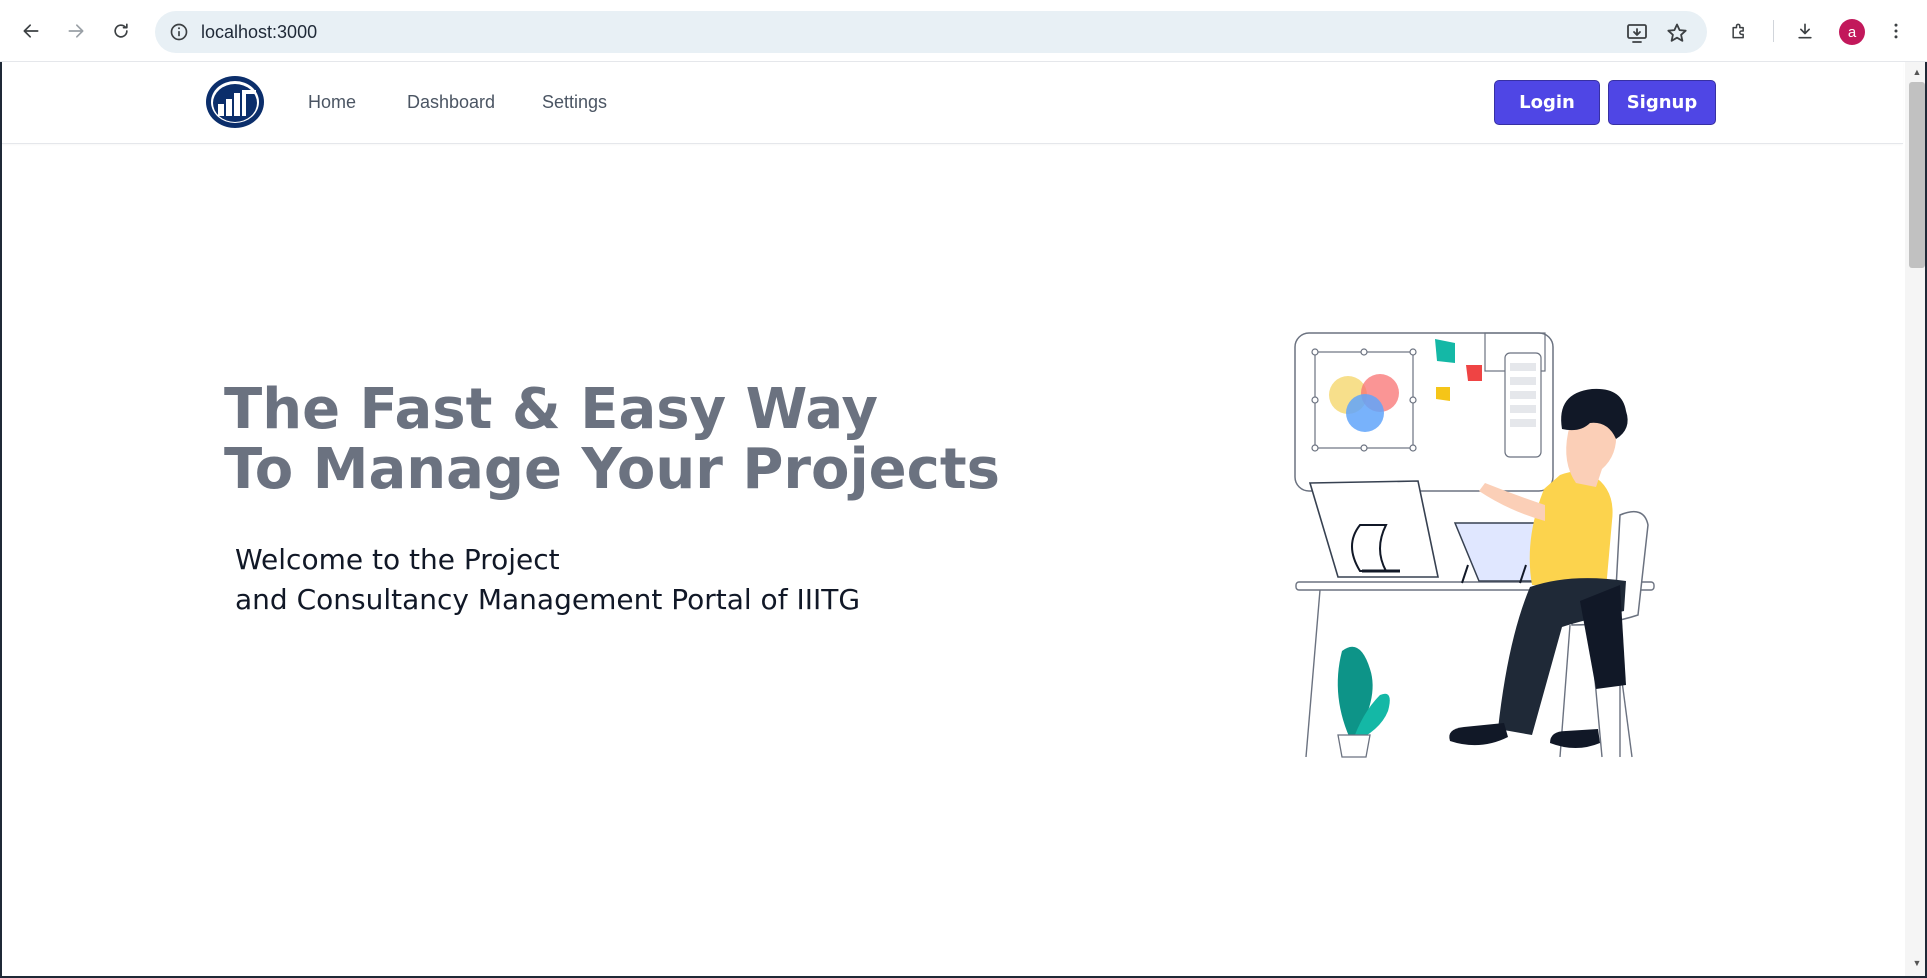  Describe the element at coordinates (259, 32) in the screenshot. I see `url-text: localhost:3000` at that location.